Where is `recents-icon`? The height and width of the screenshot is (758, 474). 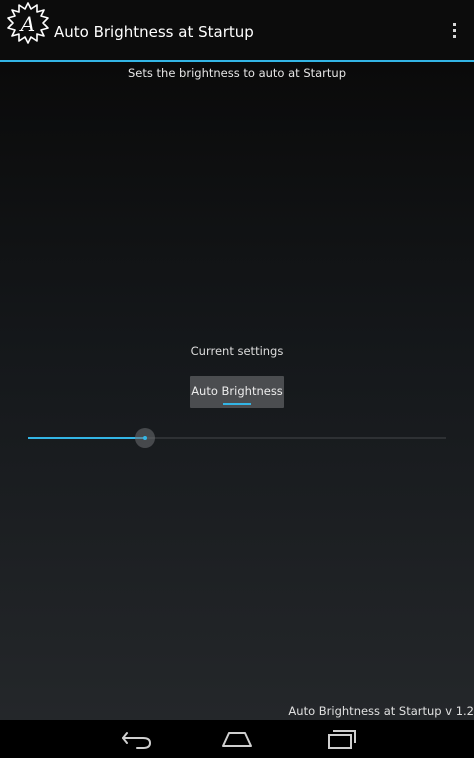 recents-icon is located at coordinates (339, 739).